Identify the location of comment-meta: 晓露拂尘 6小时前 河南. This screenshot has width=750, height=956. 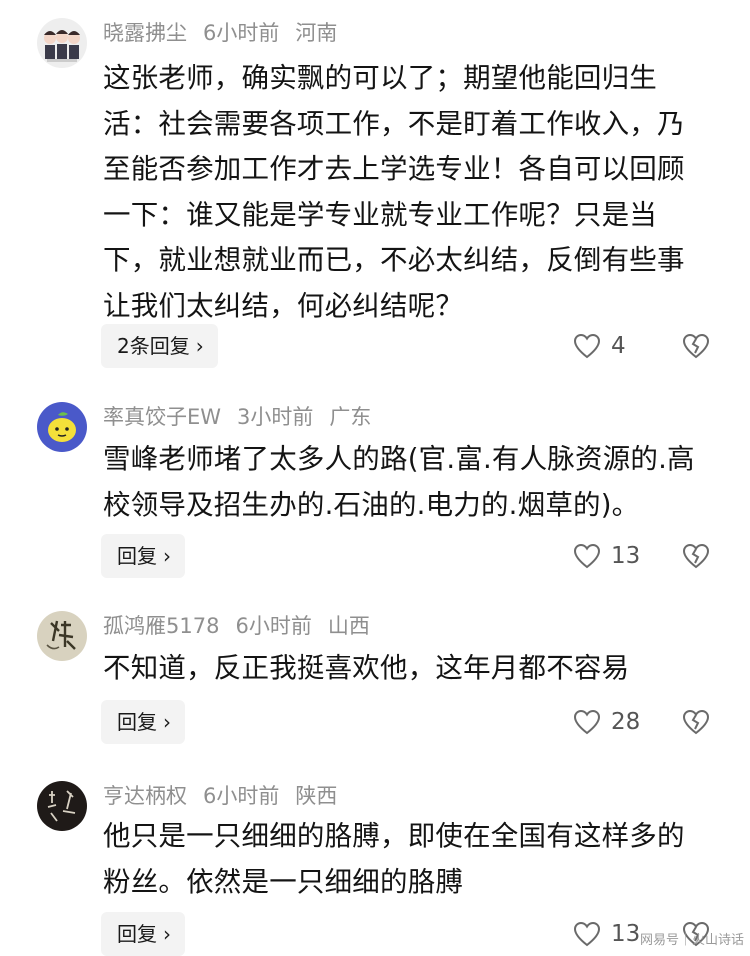
(228, 33).